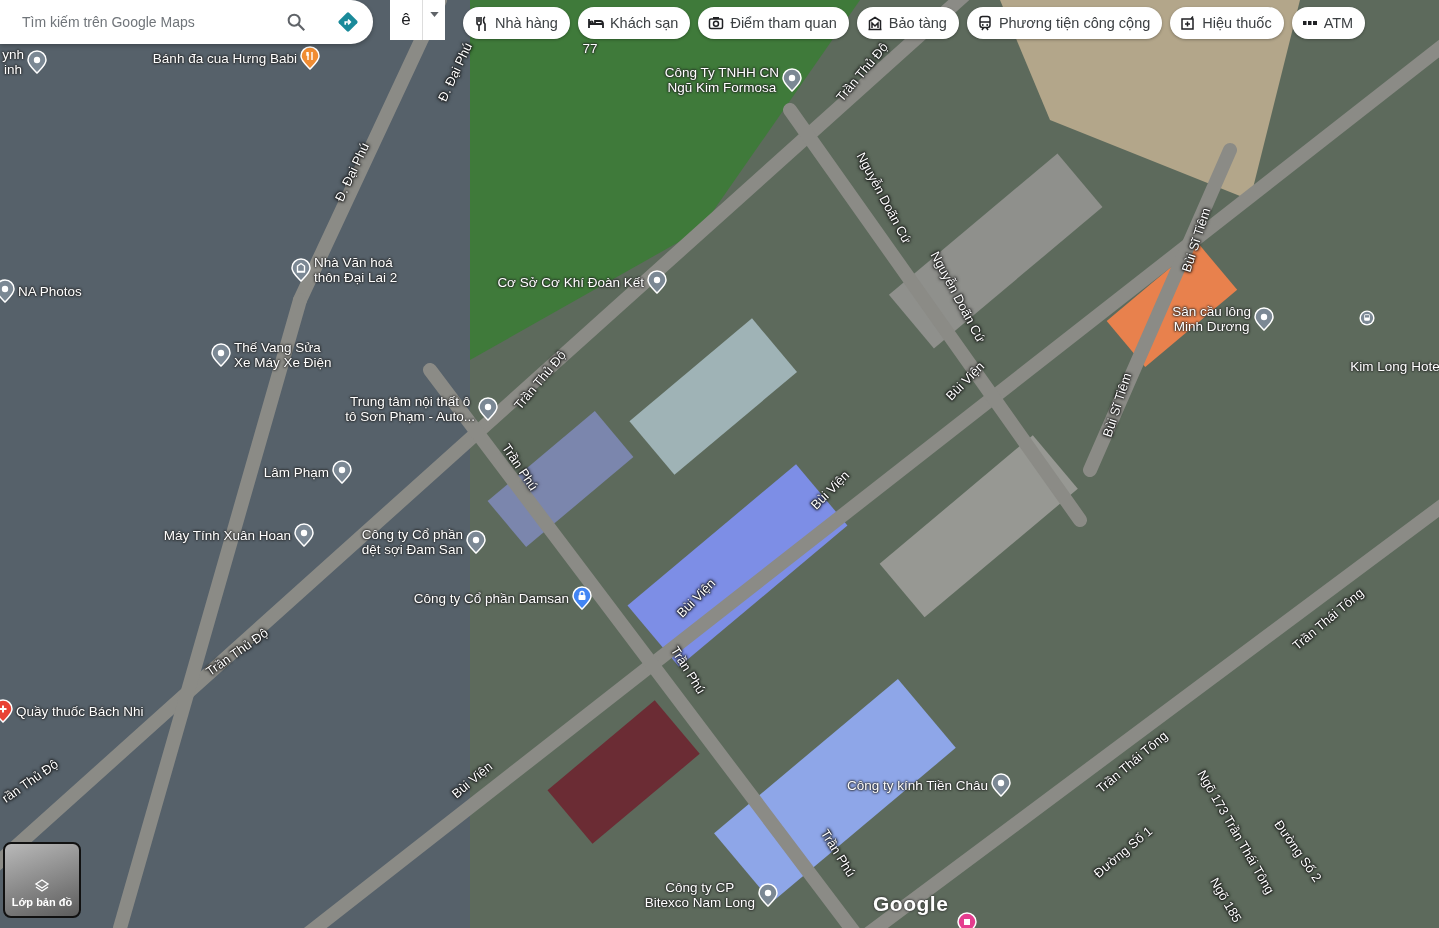 The image size is (1439, 928). Describe the element at coordinates (224, 58) in the screenshot. I see `place-label: Bánh đa cua Hưng Babi` at that location.